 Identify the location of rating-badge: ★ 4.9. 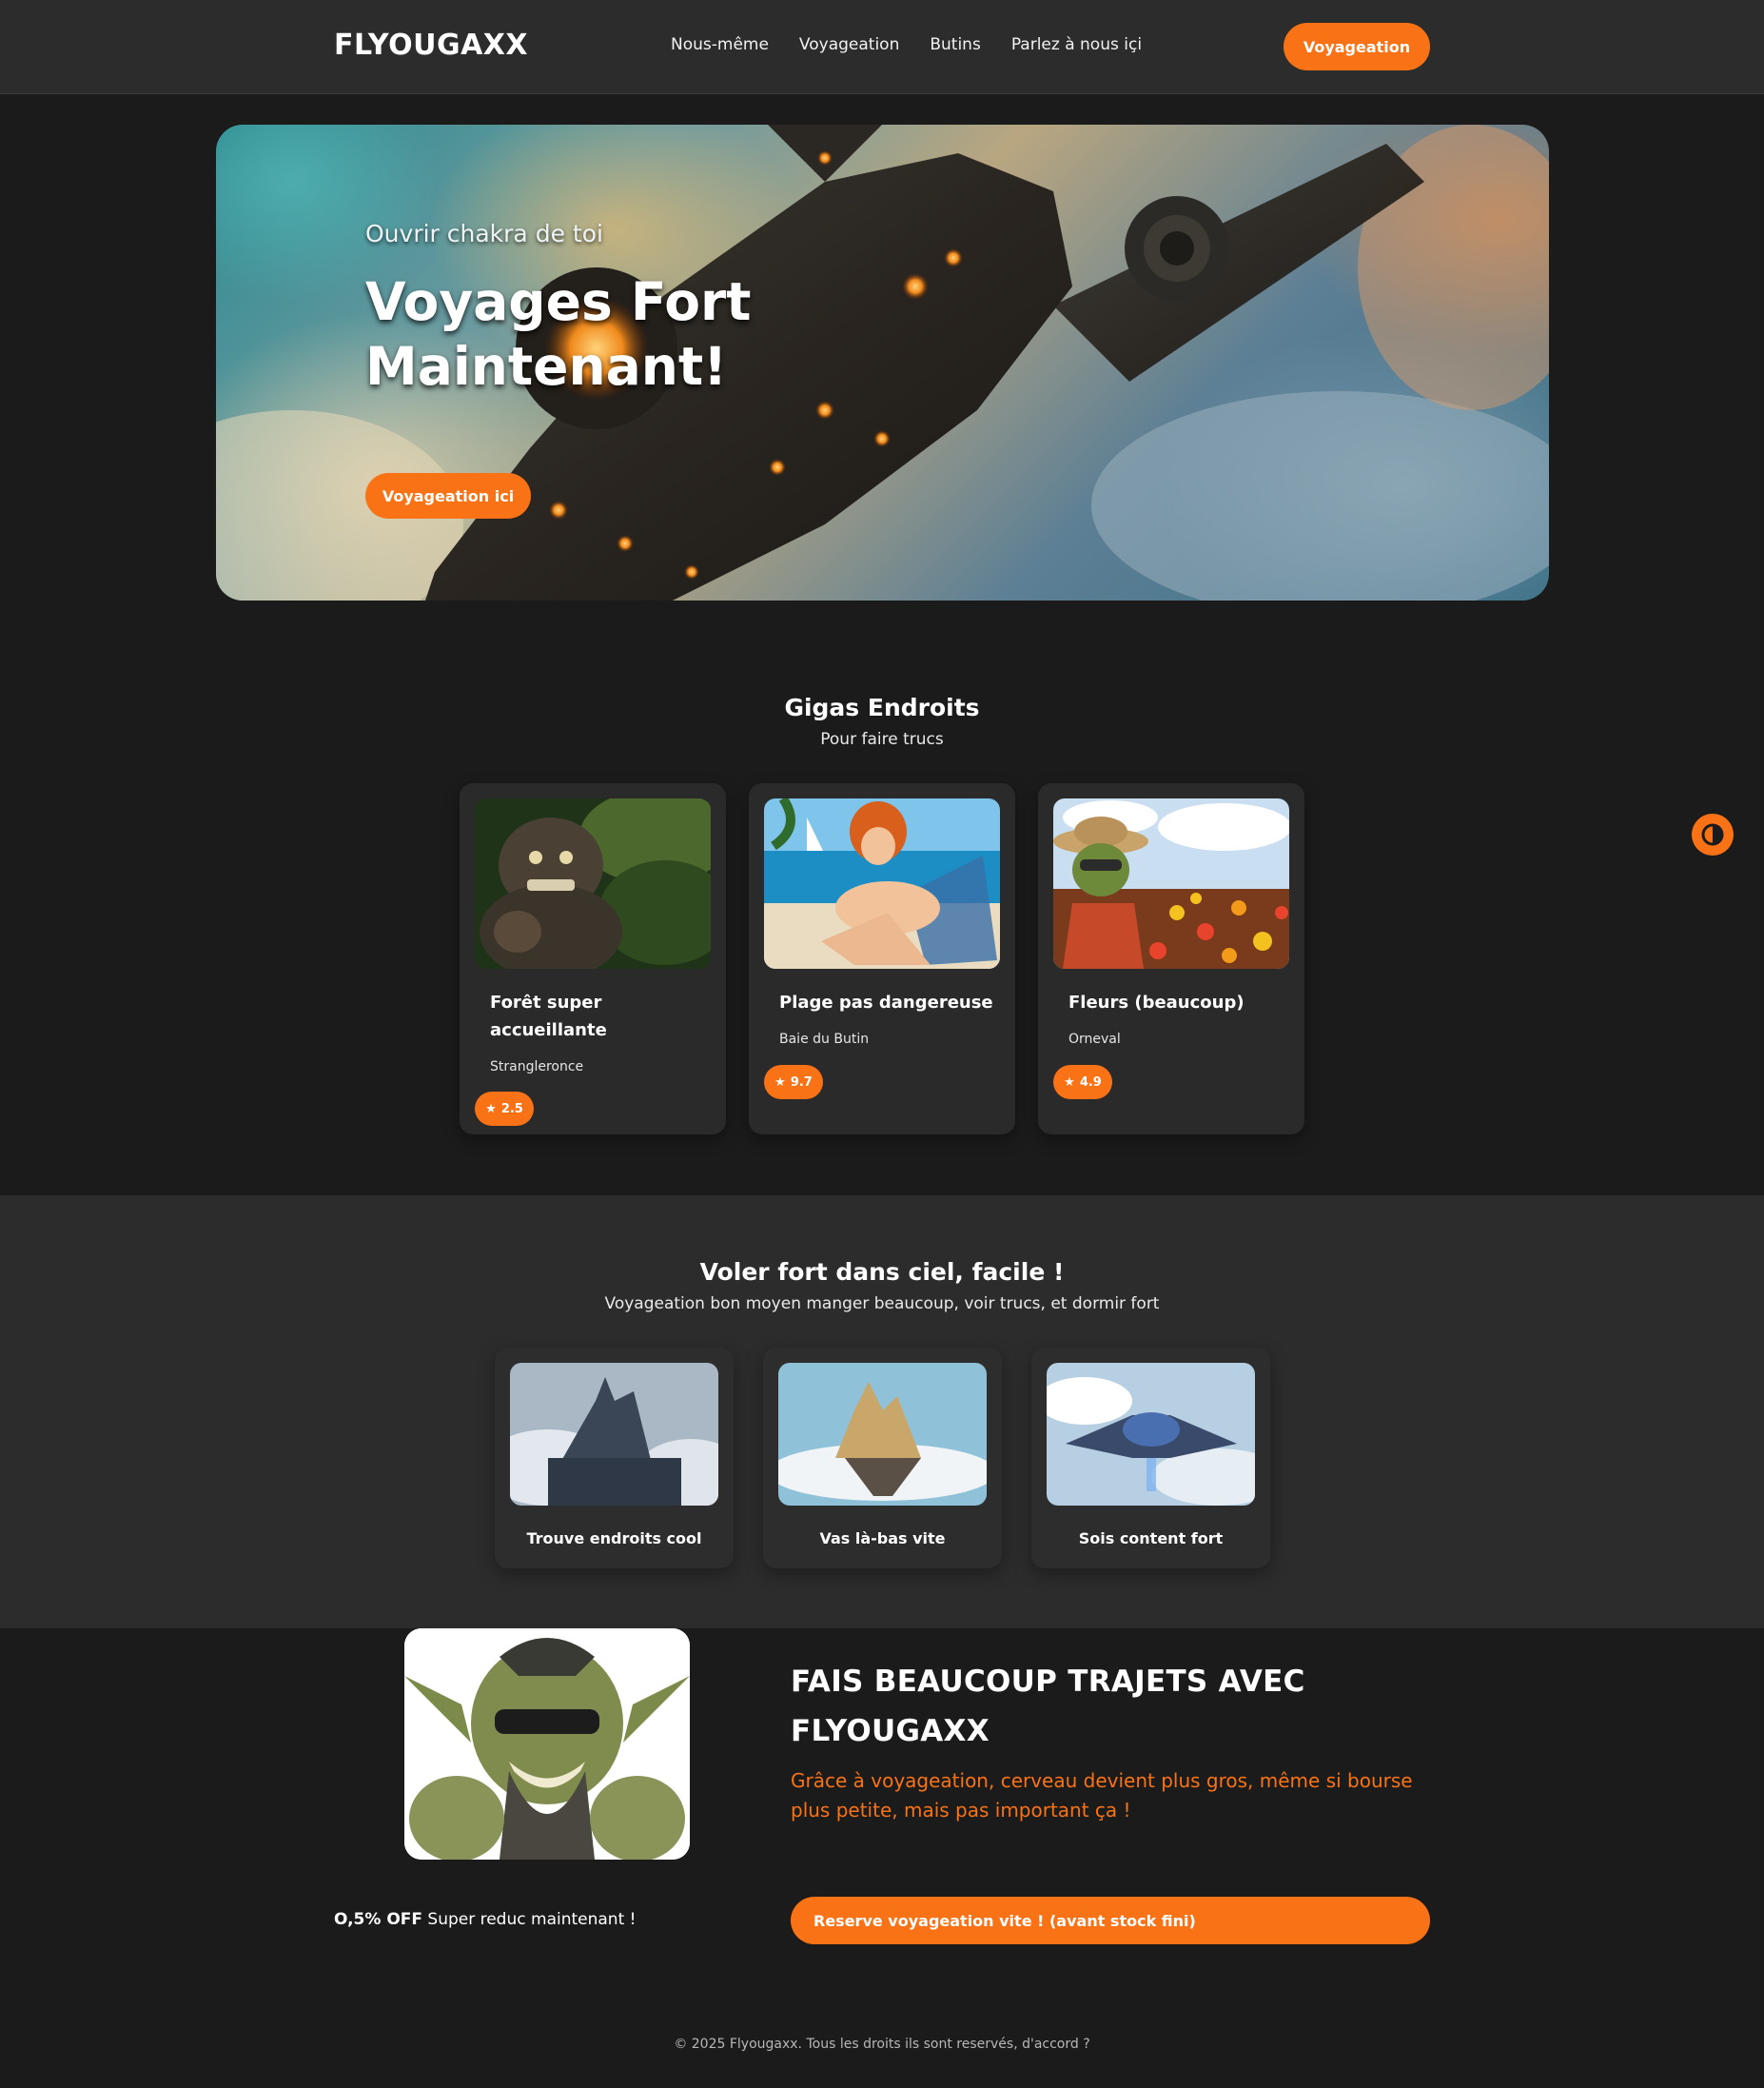
(1082, 1082).